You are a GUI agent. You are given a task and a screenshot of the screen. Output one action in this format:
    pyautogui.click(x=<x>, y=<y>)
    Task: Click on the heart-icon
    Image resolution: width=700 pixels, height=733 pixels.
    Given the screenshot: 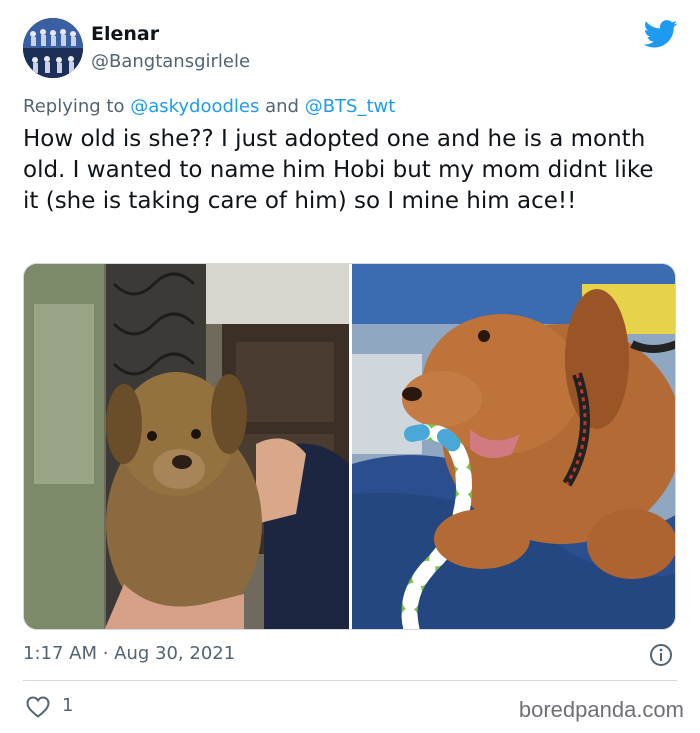 What is the action you would take?
    pyautogui.click(x=38, y=707)
    